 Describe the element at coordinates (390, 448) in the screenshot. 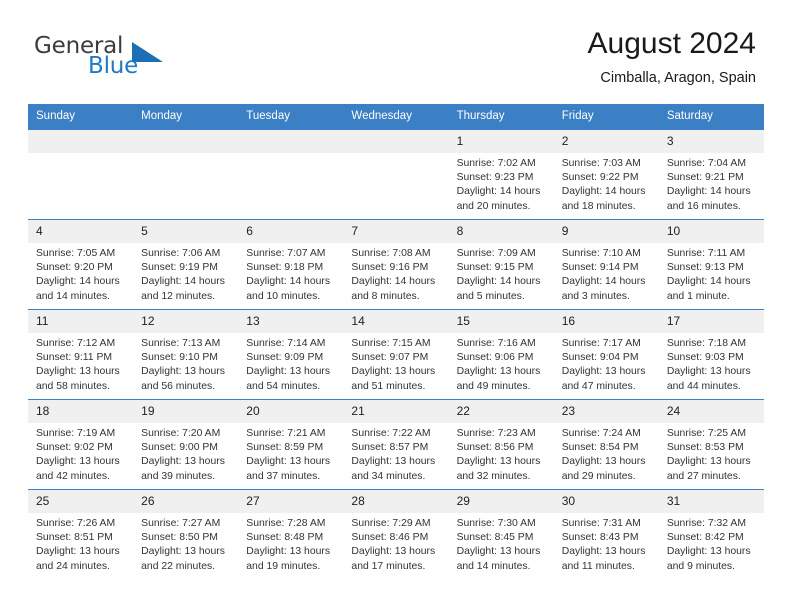

I see `sunset-text: Sunset: 8:57 PM` at that location.